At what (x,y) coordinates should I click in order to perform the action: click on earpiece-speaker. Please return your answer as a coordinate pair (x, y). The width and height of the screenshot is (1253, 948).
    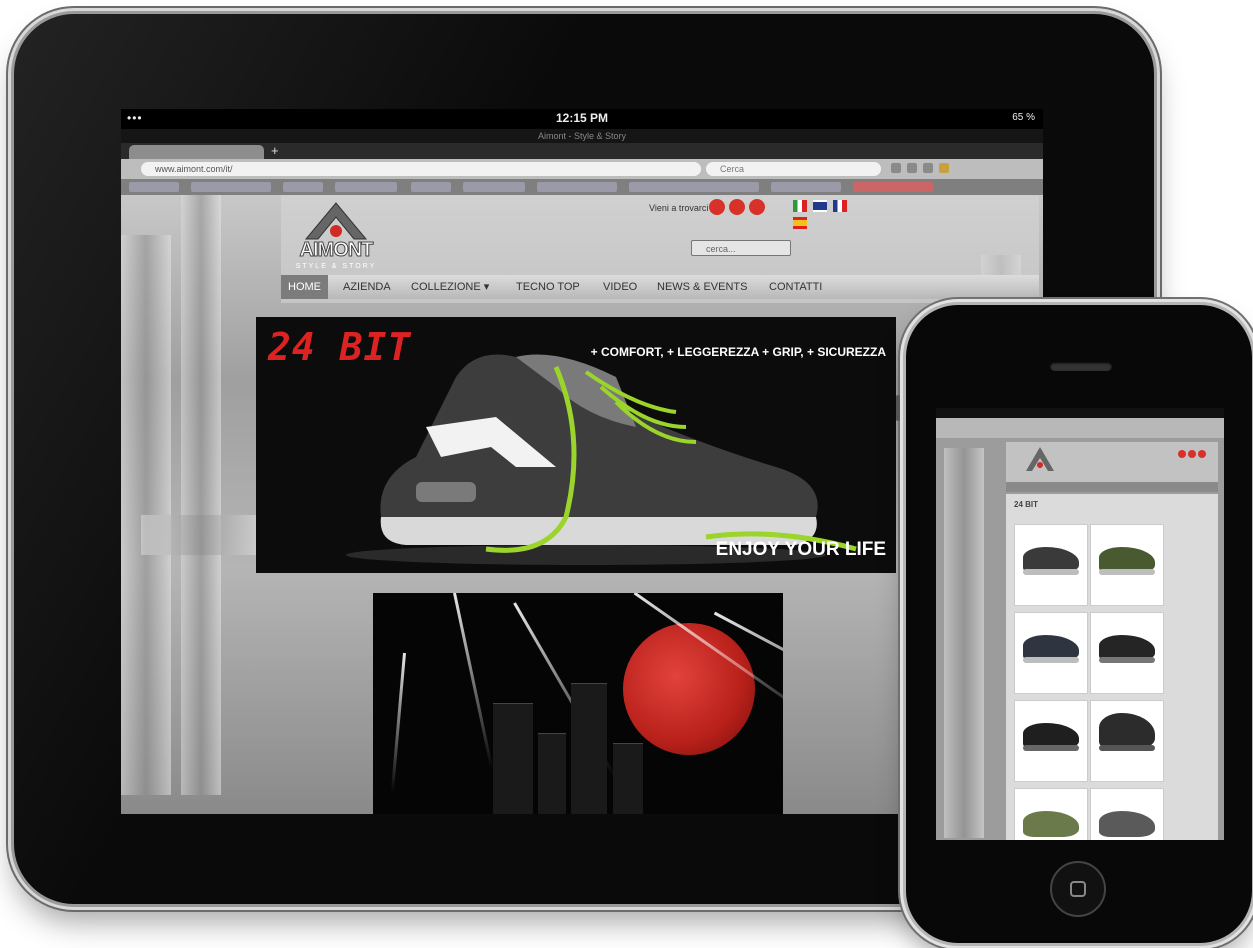
    Looking at the image, I should click on (1081, 366).